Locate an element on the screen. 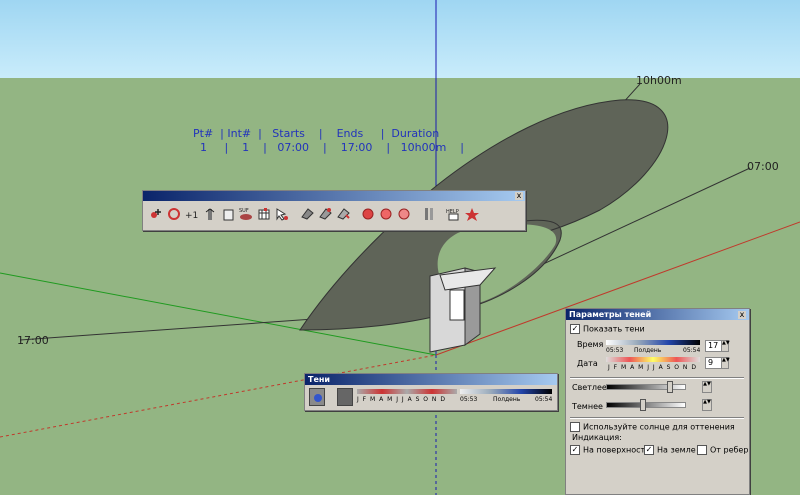  shadow-settings-close-button: x is located at coordinates (742, 315).